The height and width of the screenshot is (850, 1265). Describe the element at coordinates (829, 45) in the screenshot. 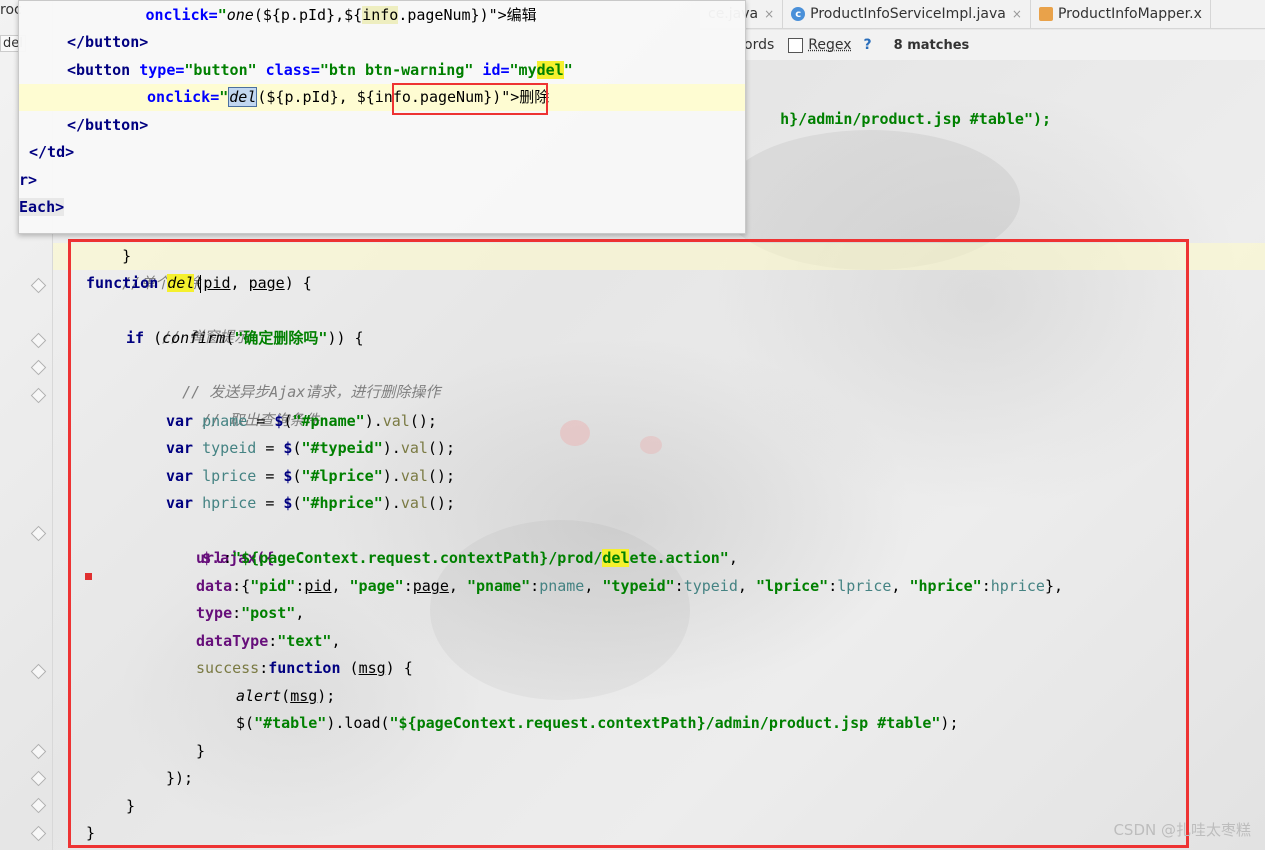

I see `regex-label: Regex` at that location.